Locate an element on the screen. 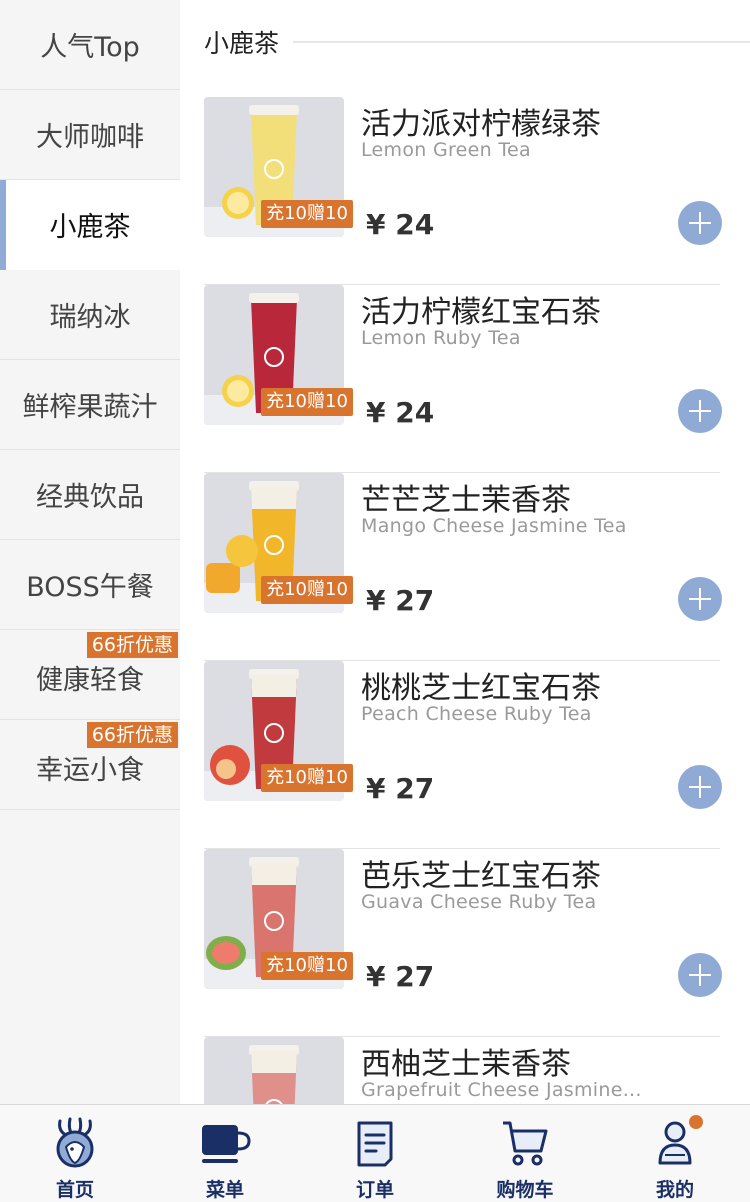 Image resolution: width=750 pixels, height=1202 pixels. category-label: 鲜榨果蔬汁 is located at coordinates (90, 407).